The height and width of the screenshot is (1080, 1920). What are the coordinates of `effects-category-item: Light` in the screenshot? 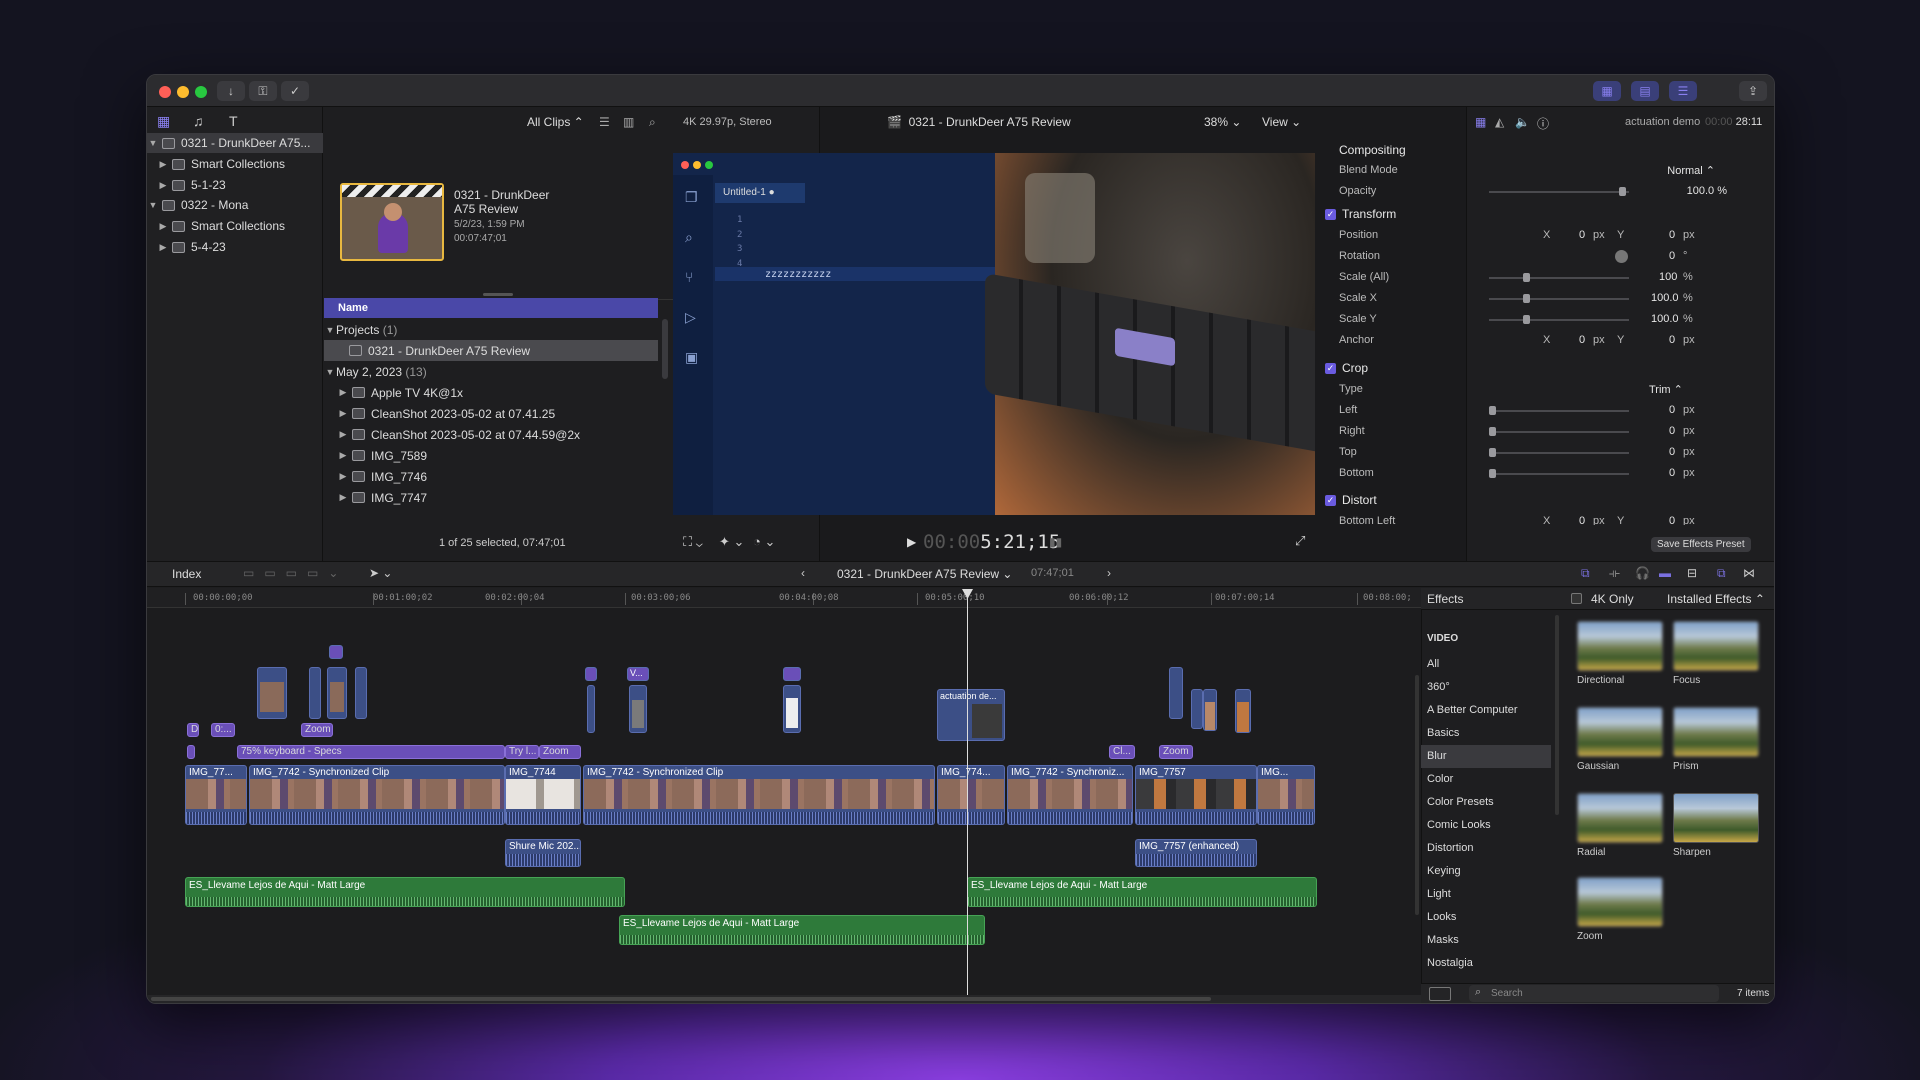 It's located at (1486, 894).